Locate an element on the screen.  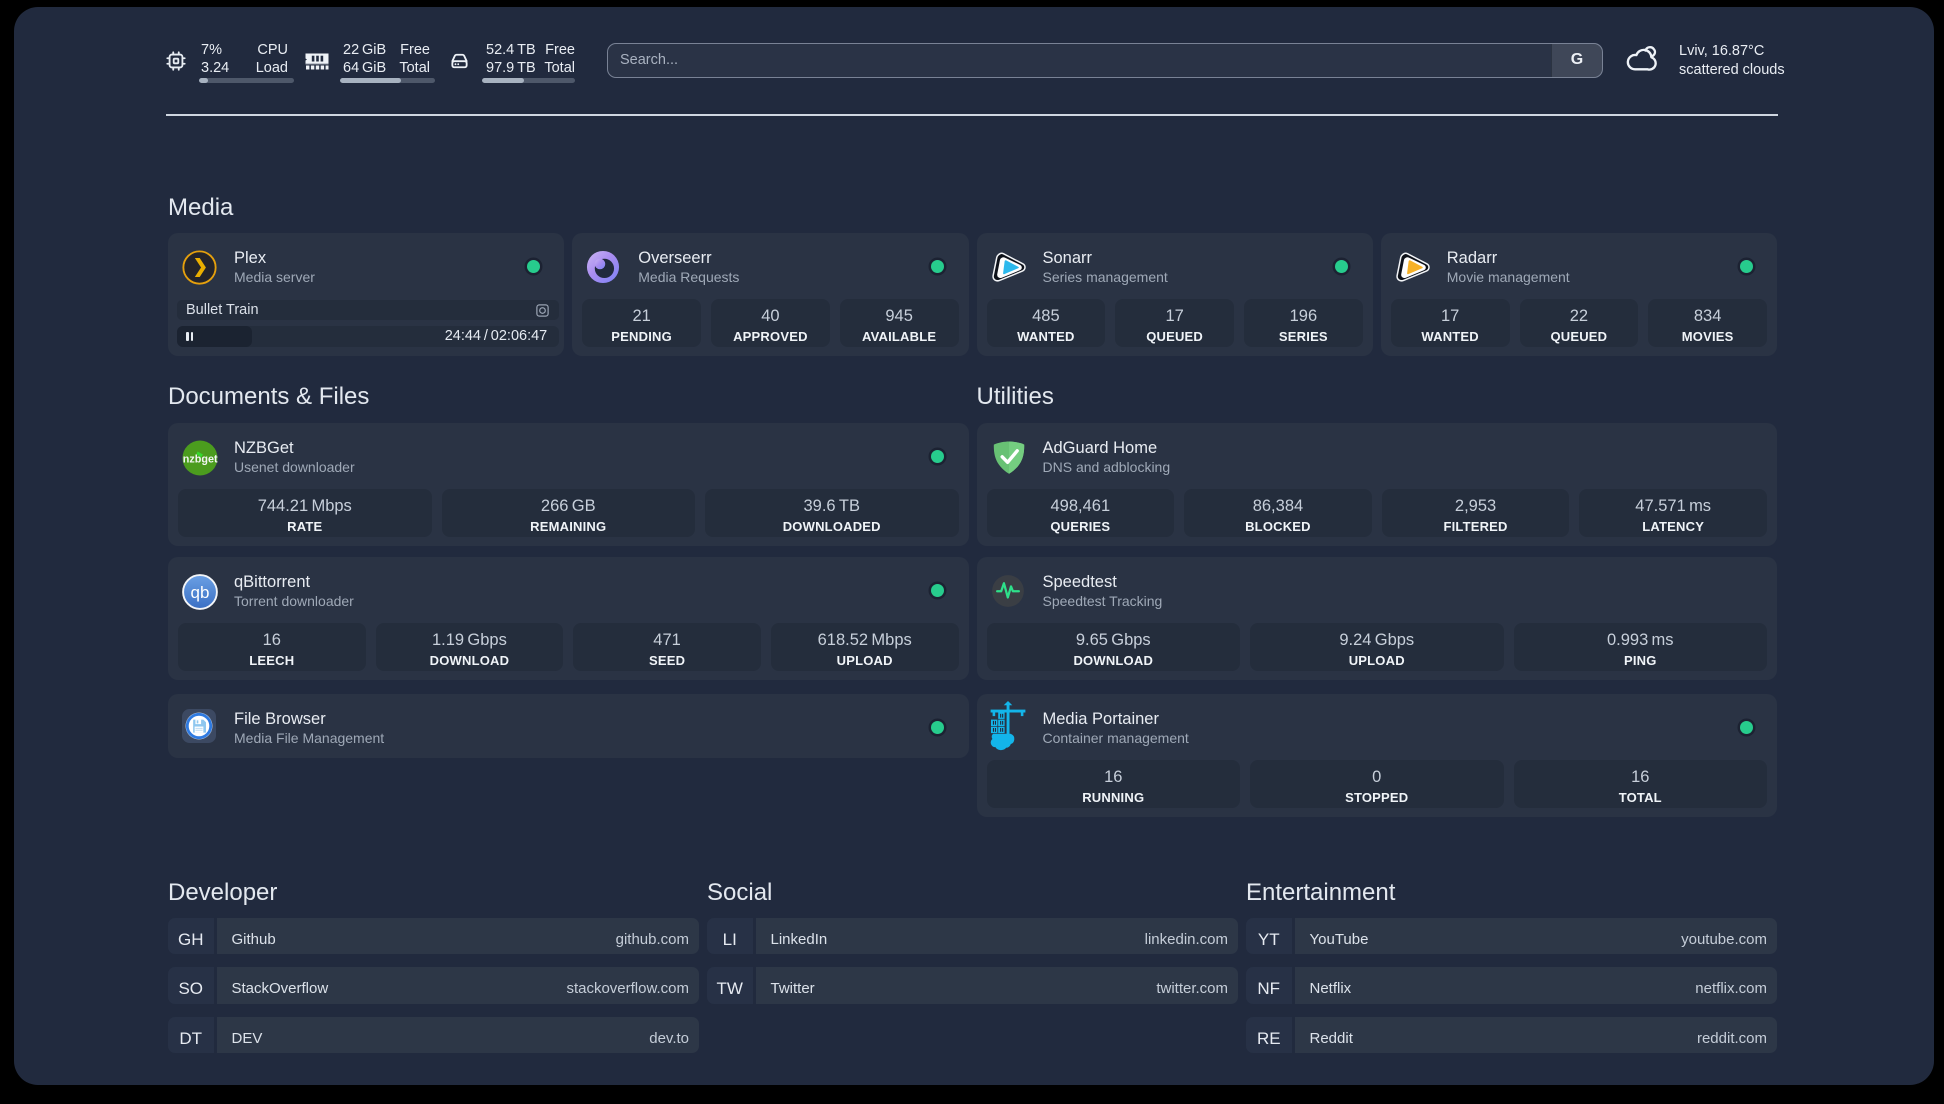
svg-text: qb is located at coordinates (200, 592).